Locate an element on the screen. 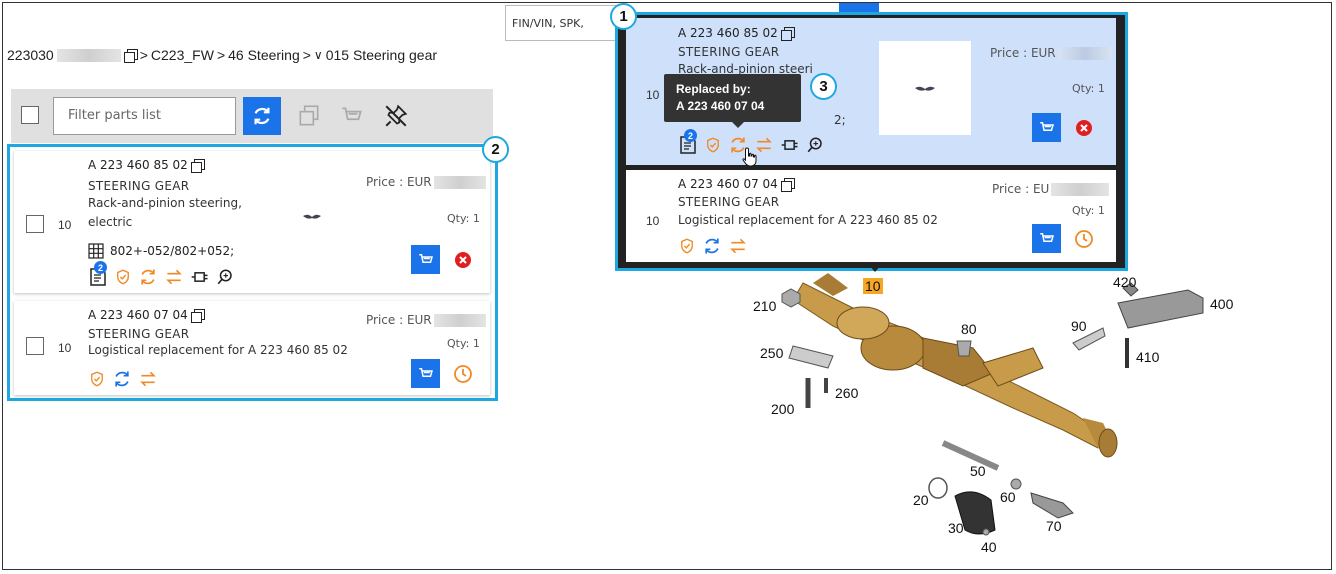 The height and width of the screenshot is (574, 1336). chevron-down-icon: ∨ is located at coordinates (318, 55).